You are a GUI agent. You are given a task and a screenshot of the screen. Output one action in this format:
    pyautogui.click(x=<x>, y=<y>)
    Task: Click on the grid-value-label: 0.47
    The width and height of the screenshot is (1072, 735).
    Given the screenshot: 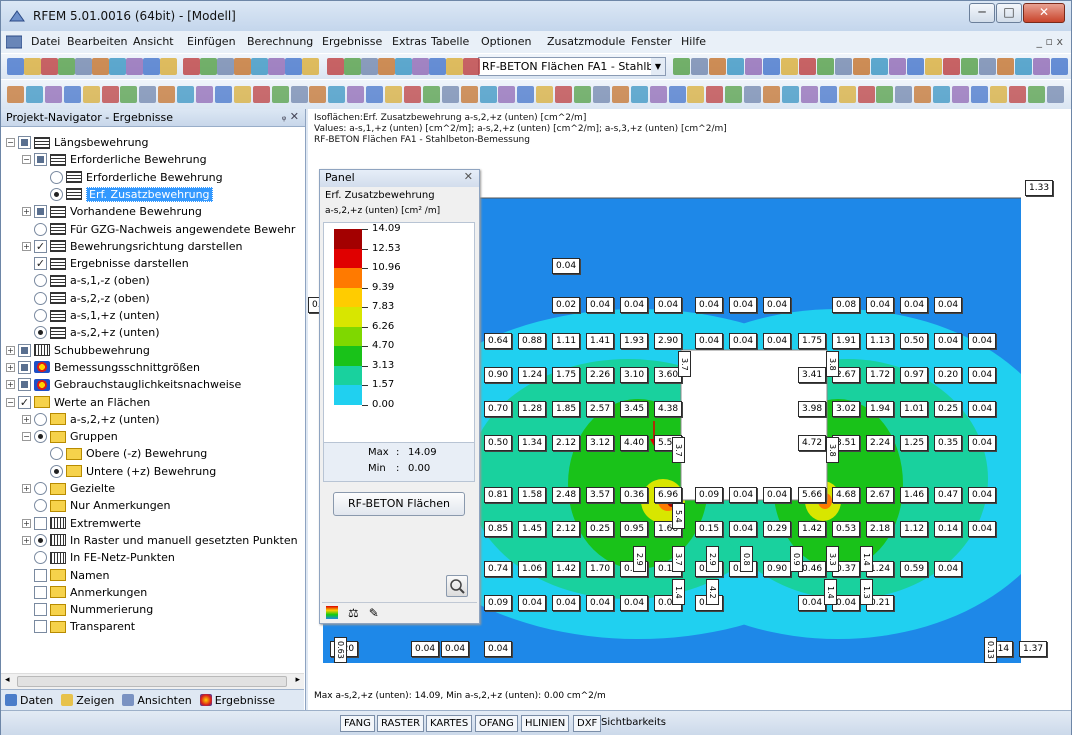 What is the action you would take?
    pyautogui.click(x=948, y=495)
    